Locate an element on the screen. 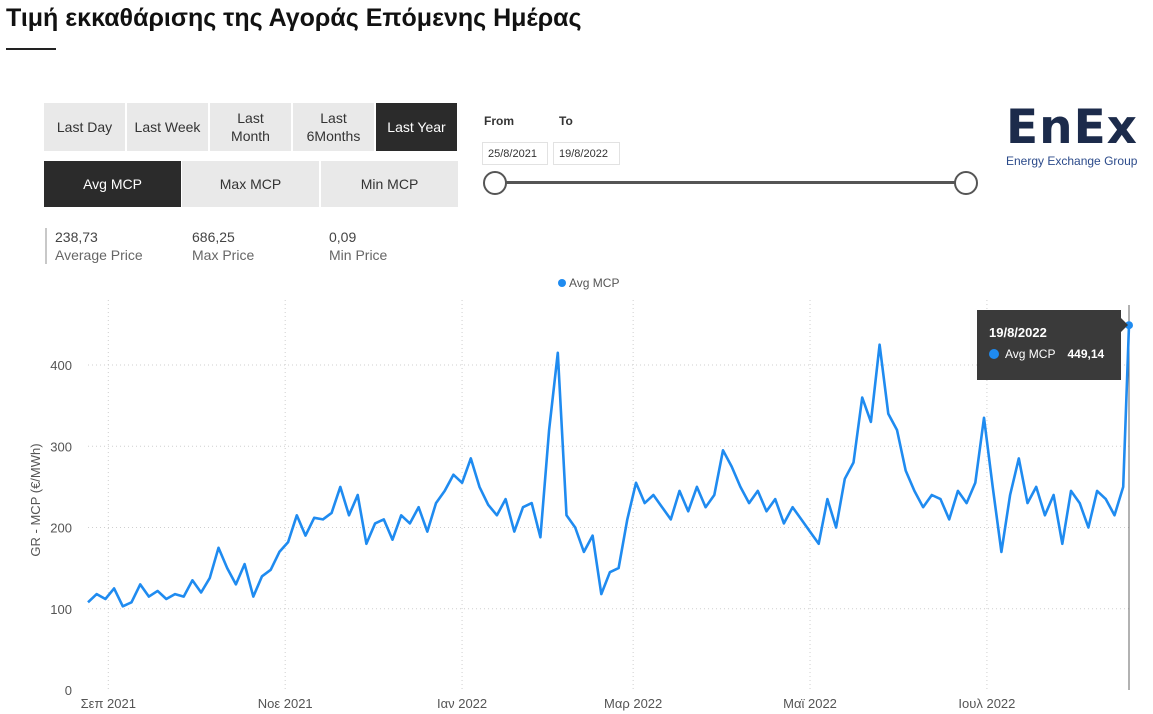 The image size is (1153, 714). enex-logo: EnEx Energy Exchange Group is located at coordinates (1074, 138).